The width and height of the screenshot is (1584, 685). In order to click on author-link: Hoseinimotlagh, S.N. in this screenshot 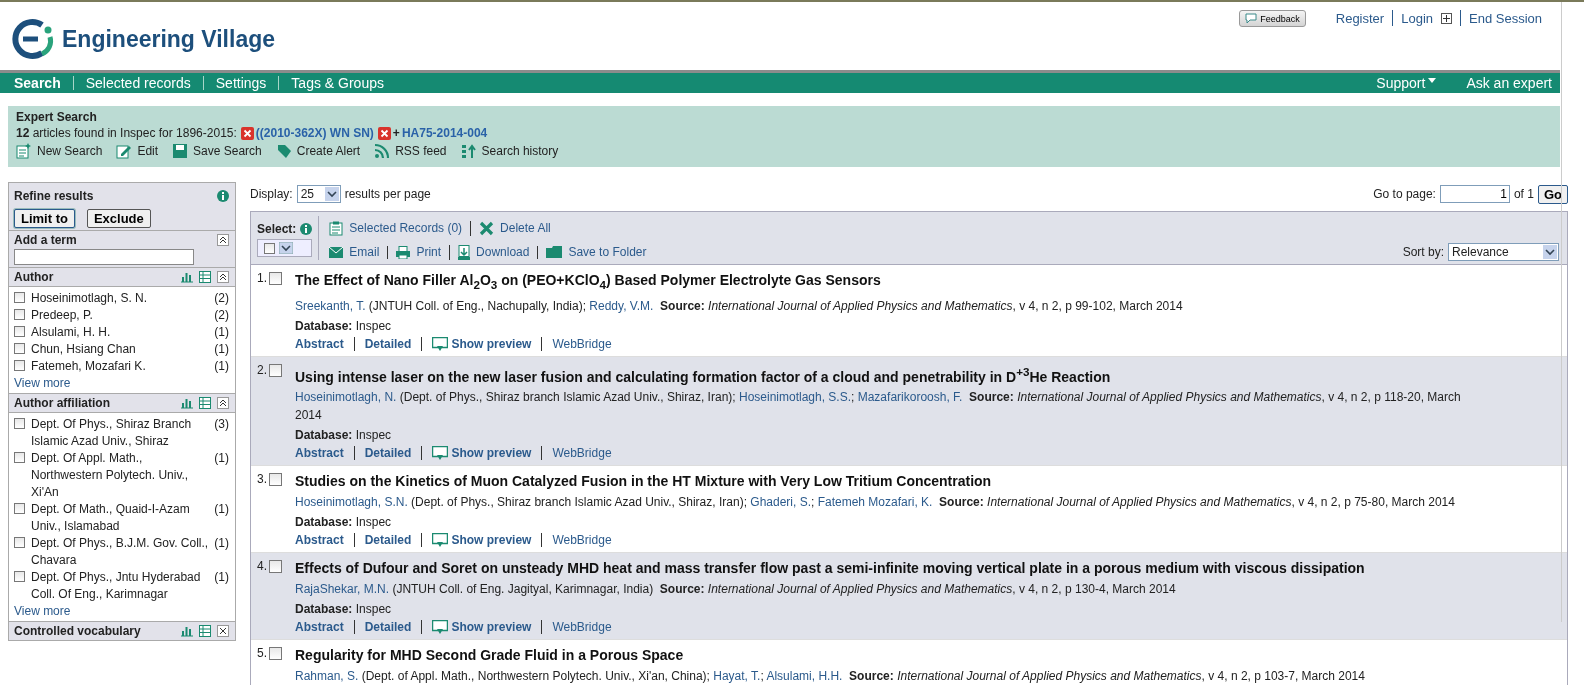, I will do `click(351, 502)`.